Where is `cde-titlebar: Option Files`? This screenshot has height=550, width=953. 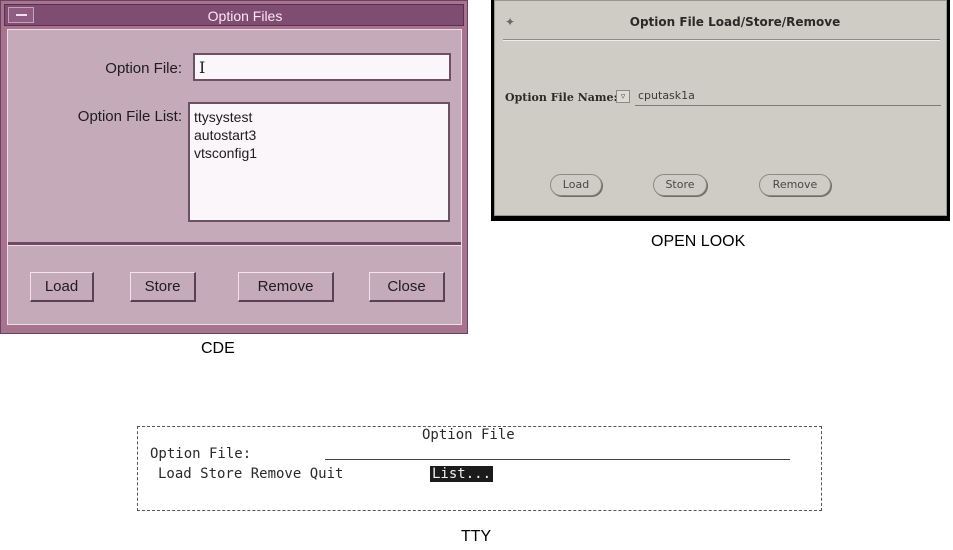
cde-titlebar: Option Files is located at coordinates (234, 15).